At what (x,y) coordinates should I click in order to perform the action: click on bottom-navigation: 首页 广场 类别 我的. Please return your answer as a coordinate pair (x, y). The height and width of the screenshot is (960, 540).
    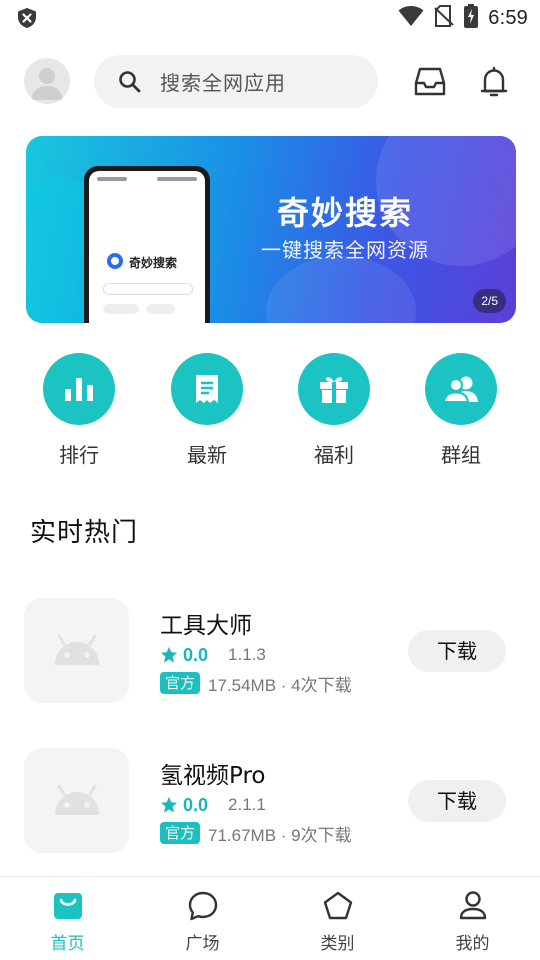
    Looking at the image, I should click on (270, 918).